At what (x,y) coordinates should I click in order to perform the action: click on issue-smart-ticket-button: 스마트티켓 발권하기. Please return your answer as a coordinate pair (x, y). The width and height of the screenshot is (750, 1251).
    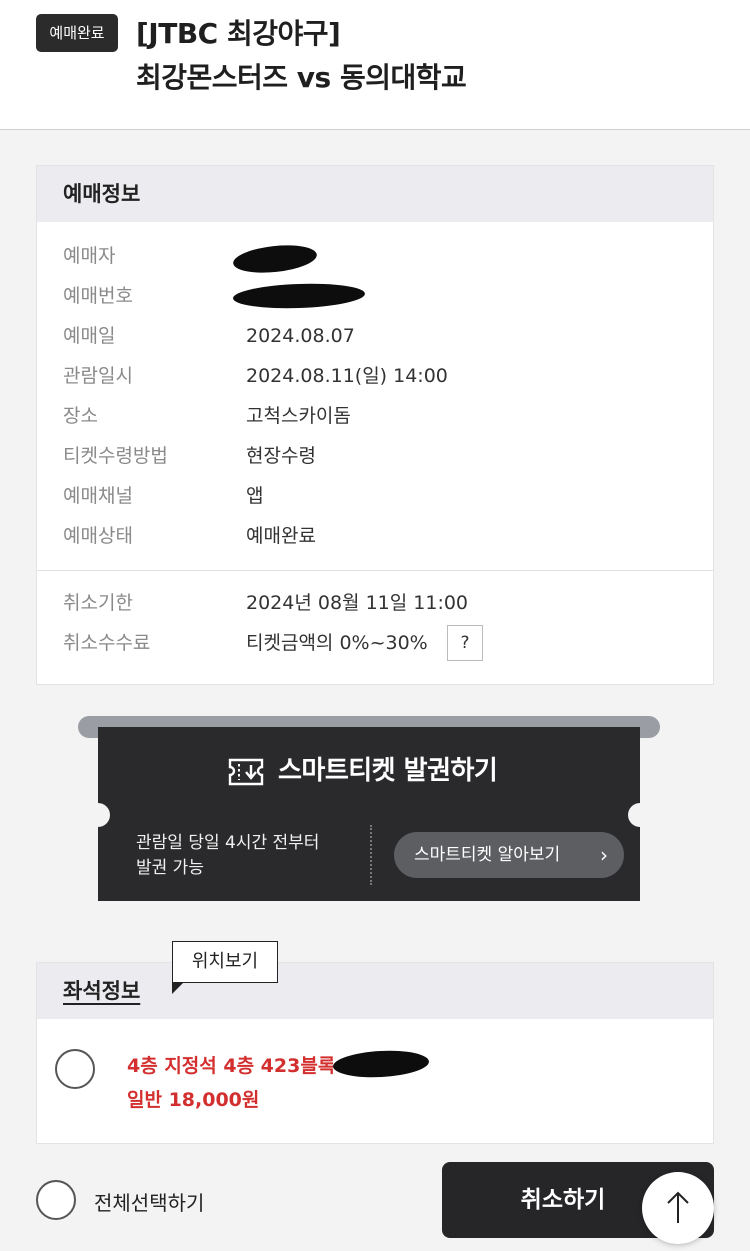
    Looking at the image, I should click on (369, 772).